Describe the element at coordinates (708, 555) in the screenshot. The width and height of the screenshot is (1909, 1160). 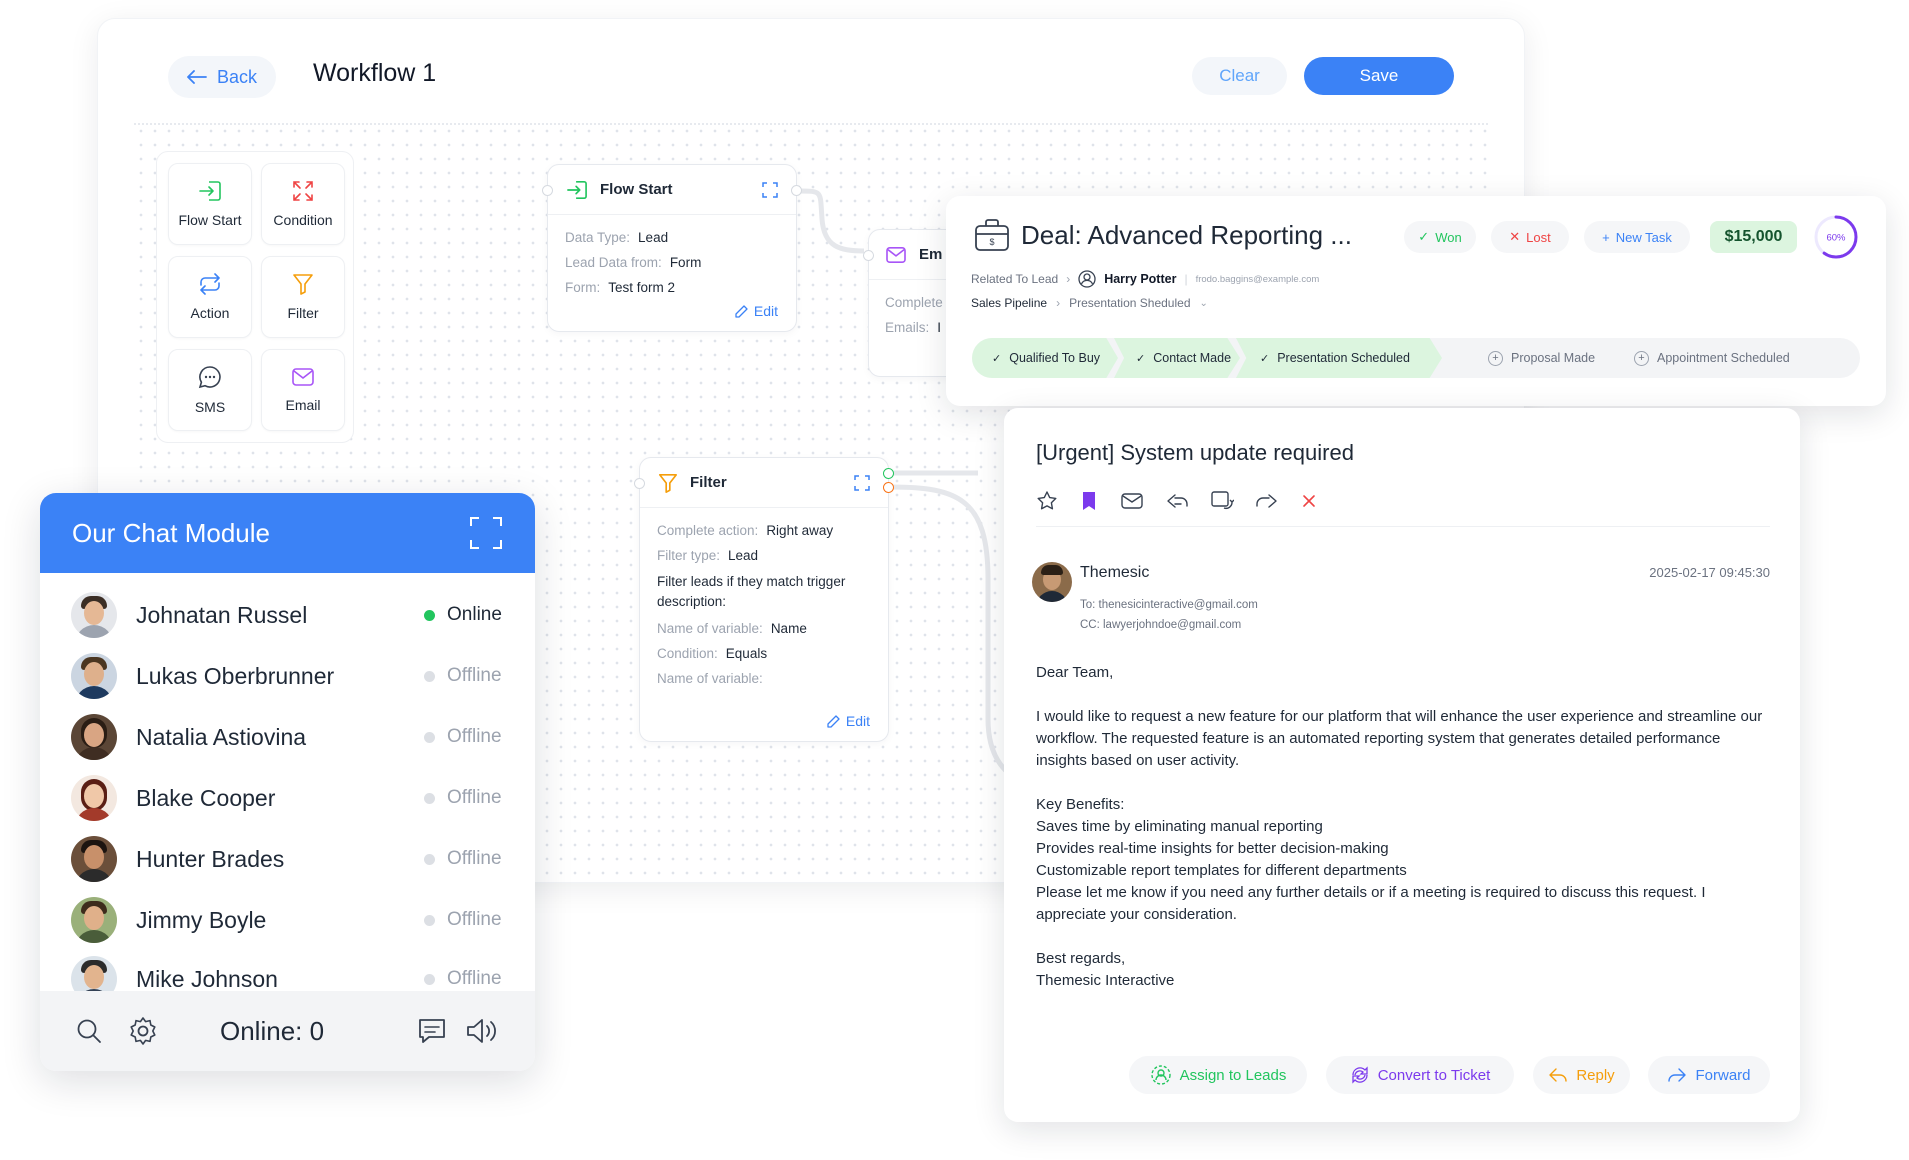
I see `node-row: Filter type: Lead` at that location.